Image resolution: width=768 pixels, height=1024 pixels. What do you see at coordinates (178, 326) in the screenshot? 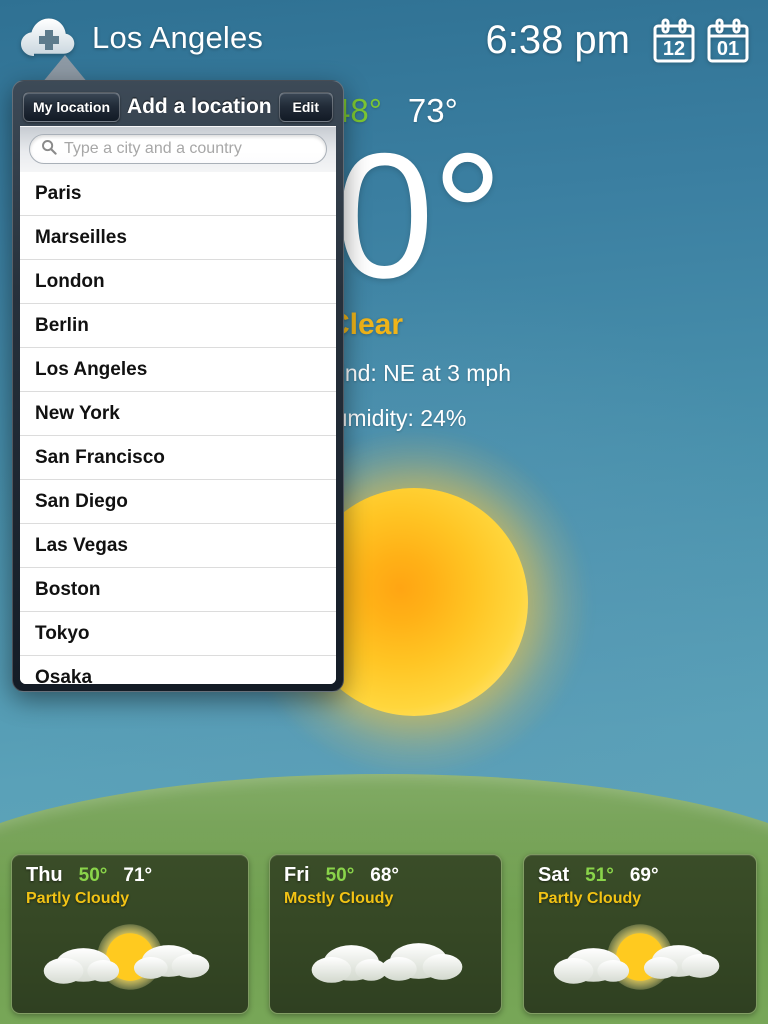
I see `list-item: Berlin` at bounding box center [178, 326].